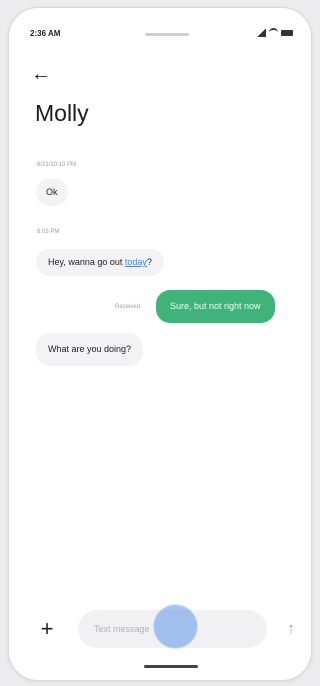 This screenshot has width=320, height=686. I want to click on battery-icon, so click(287, 32).